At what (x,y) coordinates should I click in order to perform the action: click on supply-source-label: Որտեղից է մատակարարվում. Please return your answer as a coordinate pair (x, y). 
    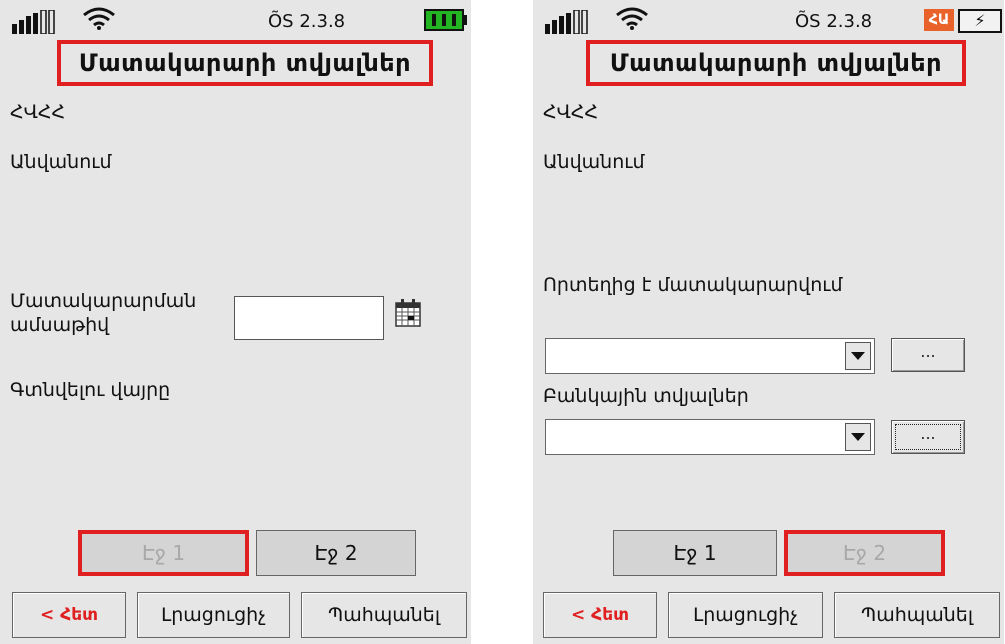
    Looking at the image, I should click on (693, 285).